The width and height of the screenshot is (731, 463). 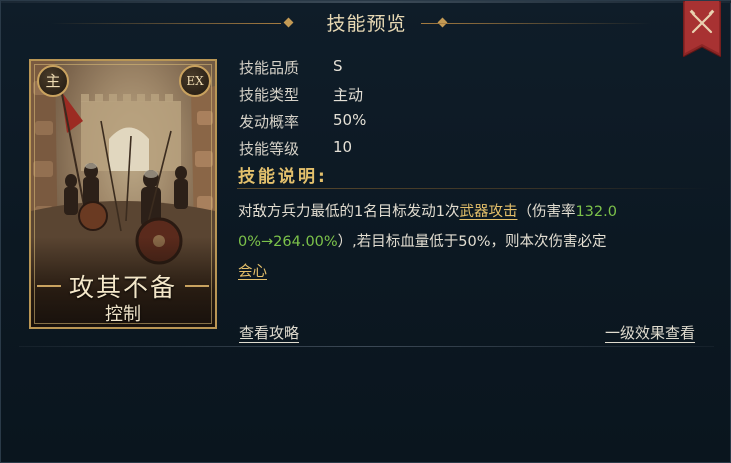 What do you see at coordinates (269, 68) in the screenshot?
I see `quality-label: 技能品质` at bounding box center [269, 68].